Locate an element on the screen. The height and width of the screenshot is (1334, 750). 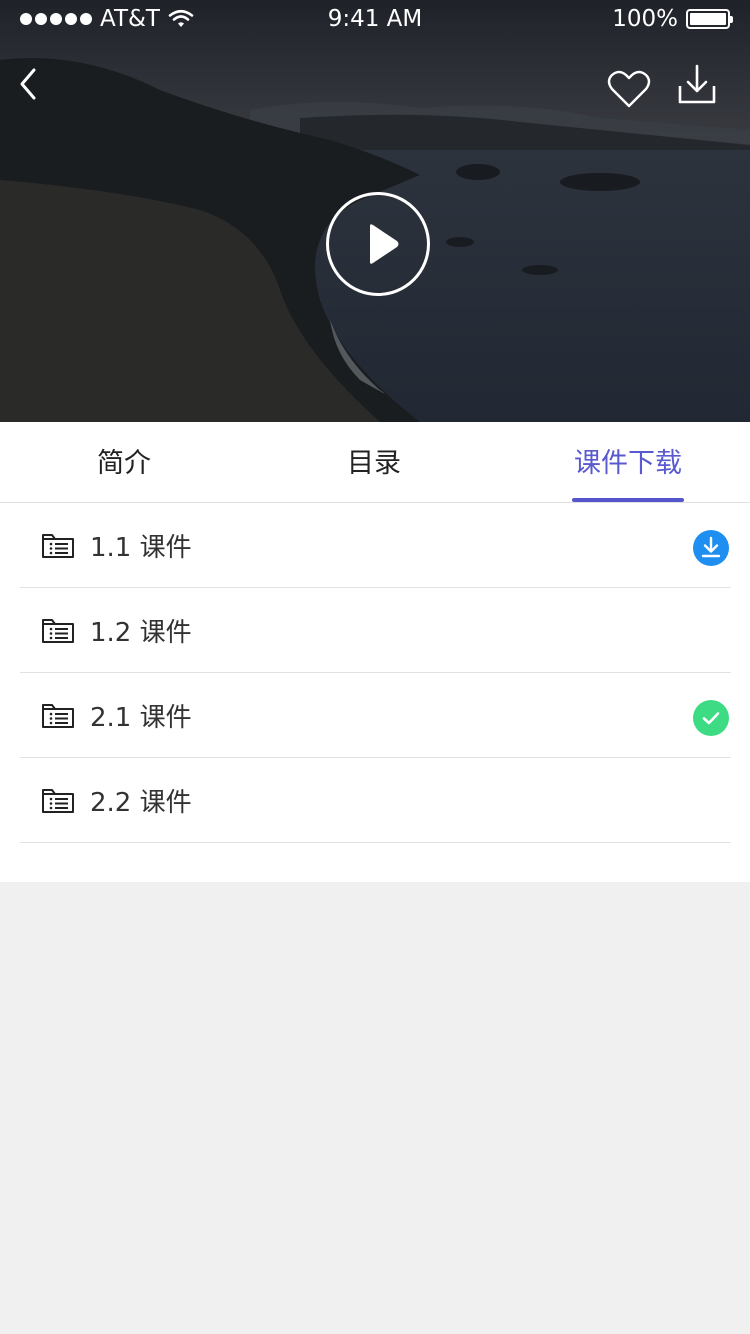
play-button is located at coordinates (378, 244).